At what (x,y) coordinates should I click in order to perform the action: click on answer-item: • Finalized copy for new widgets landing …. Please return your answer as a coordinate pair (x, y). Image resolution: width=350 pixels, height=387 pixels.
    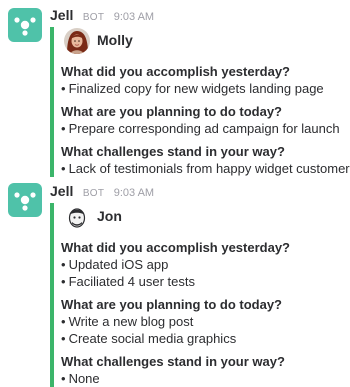
    Looking at the image, I should click on (205, 88).